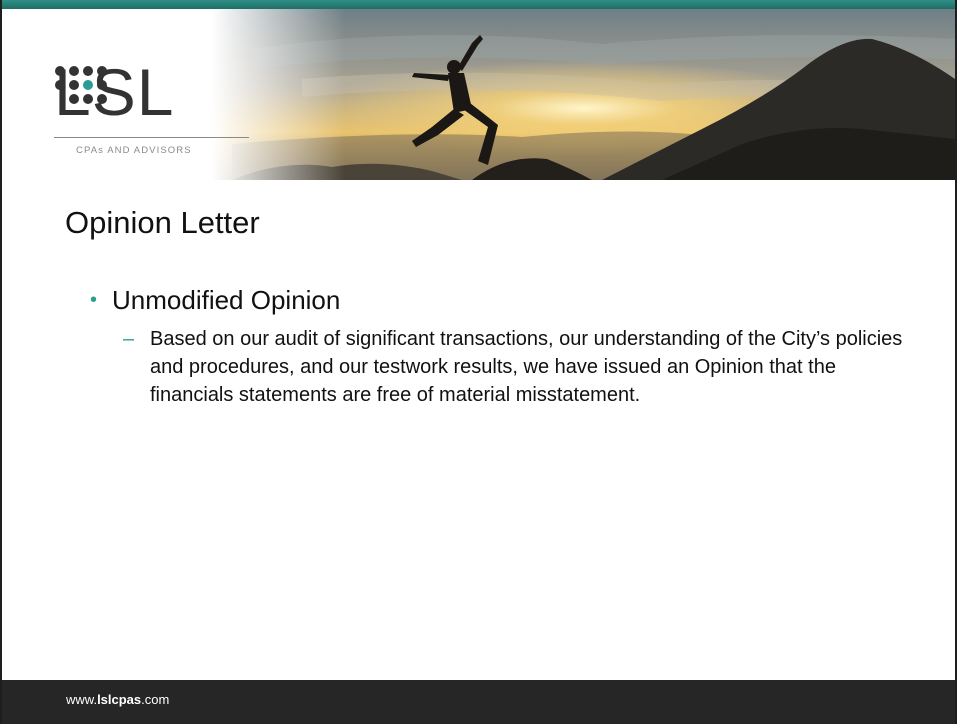 The image size is (957, 724). Describe the element at coordinates (151, 137) in the screenshot. I see `logo-divider` at that location.